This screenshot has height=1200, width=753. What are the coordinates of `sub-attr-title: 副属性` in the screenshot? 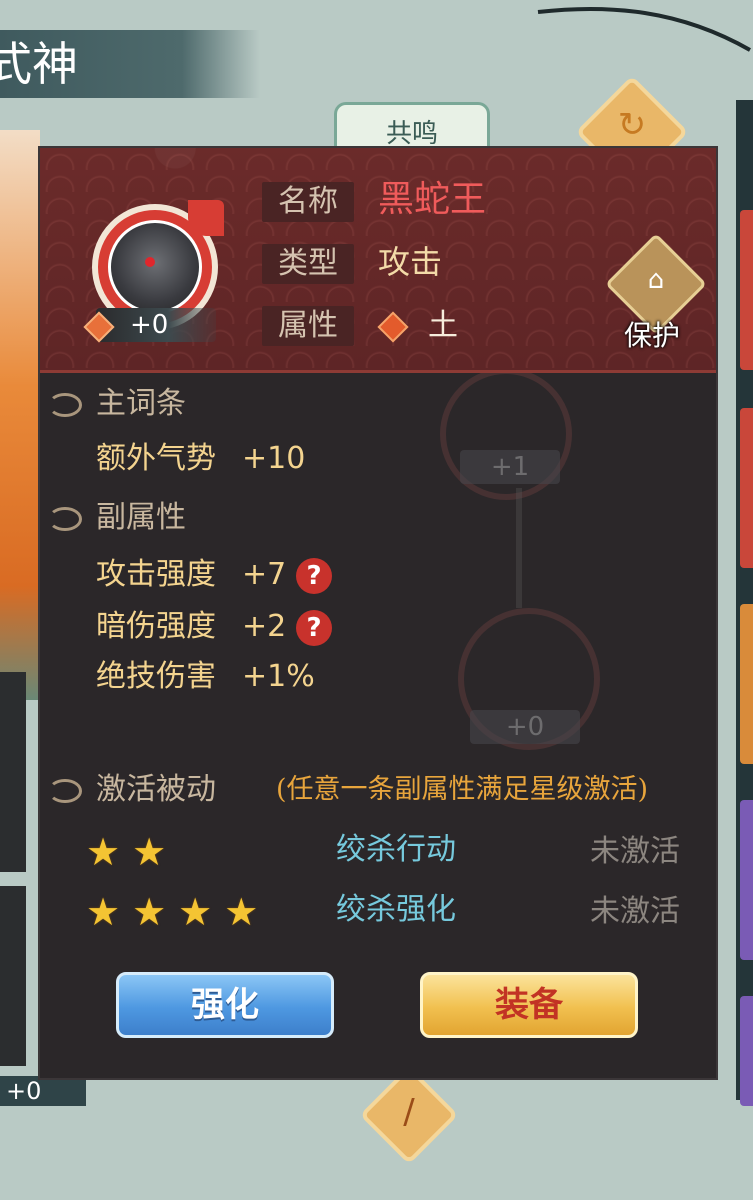 It's located at (141, 517).